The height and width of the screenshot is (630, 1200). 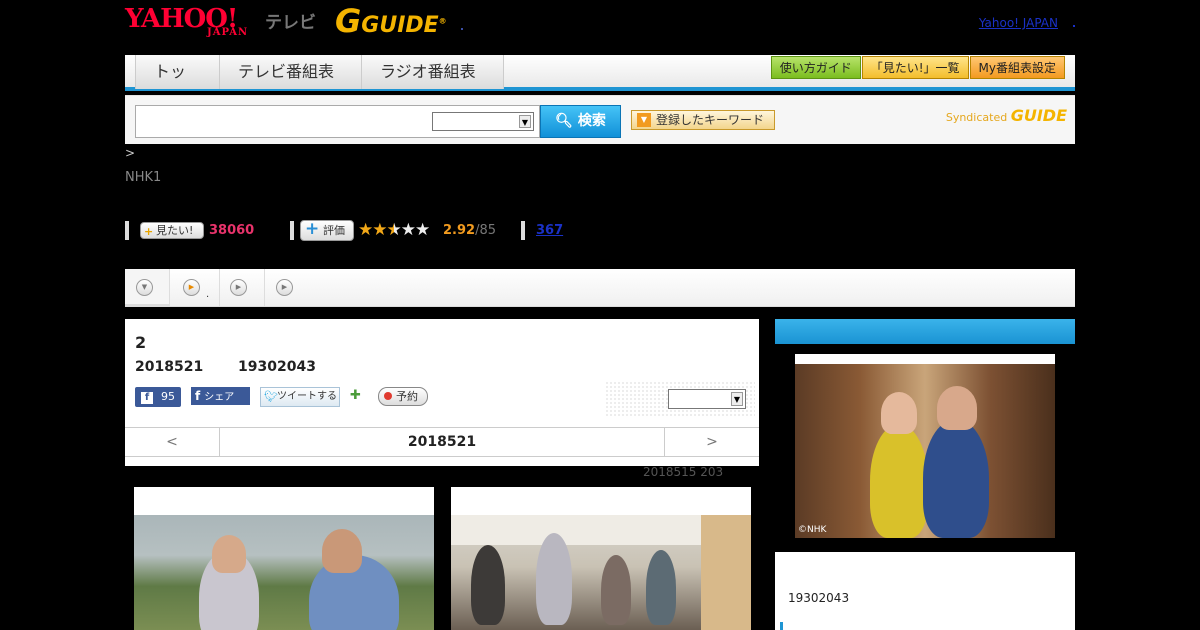 What do you see at coordinates (925, 331) in the screenshot?
I see `side-panel-header` at bounding box center [925, 331].